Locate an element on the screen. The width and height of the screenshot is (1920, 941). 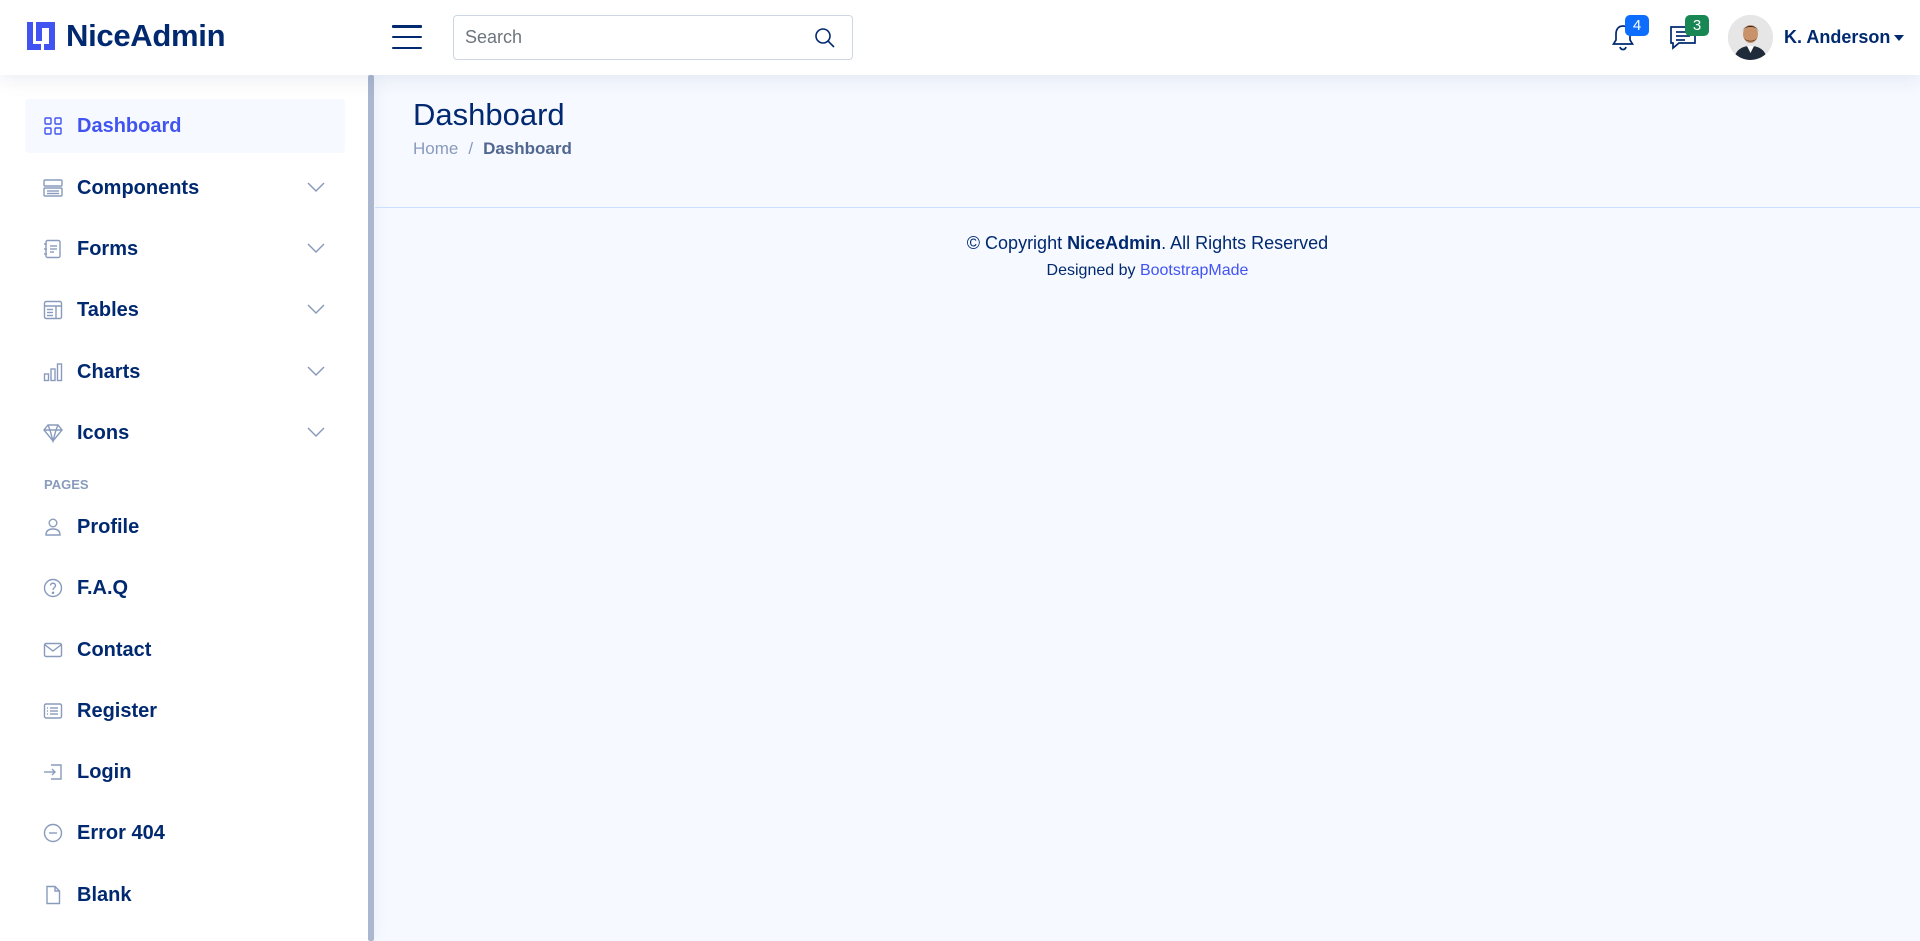
hamburger-line-middle is located at coordinates (407, 37).